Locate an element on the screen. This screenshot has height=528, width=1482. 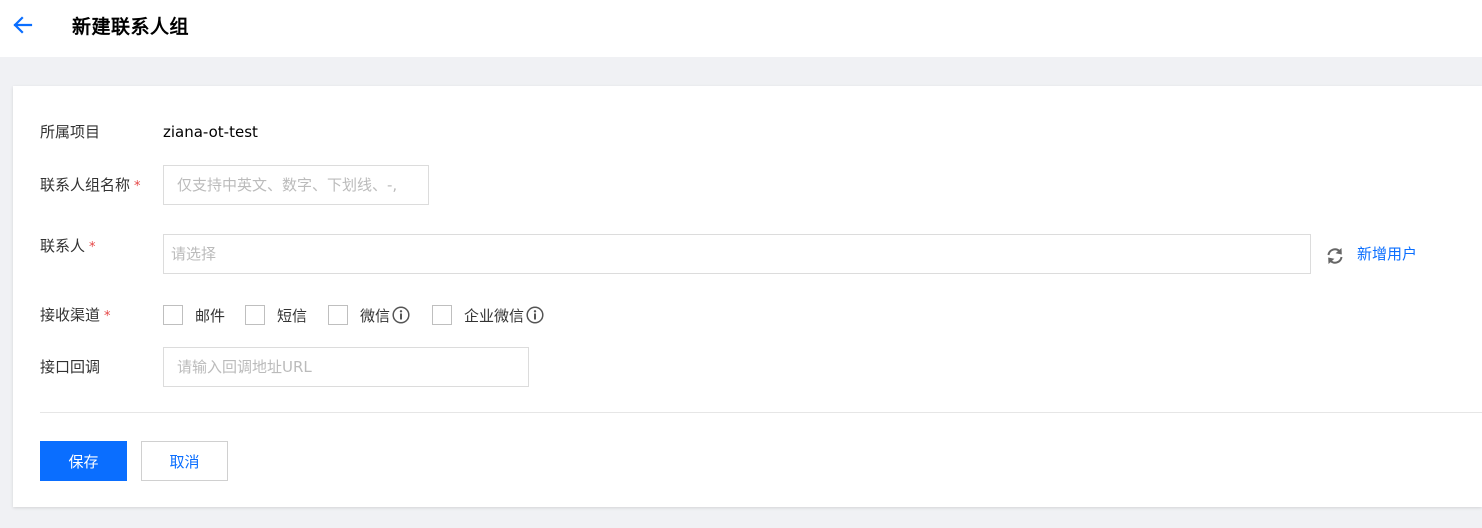
wechat-checkbox is located at coordinates (338, 315).